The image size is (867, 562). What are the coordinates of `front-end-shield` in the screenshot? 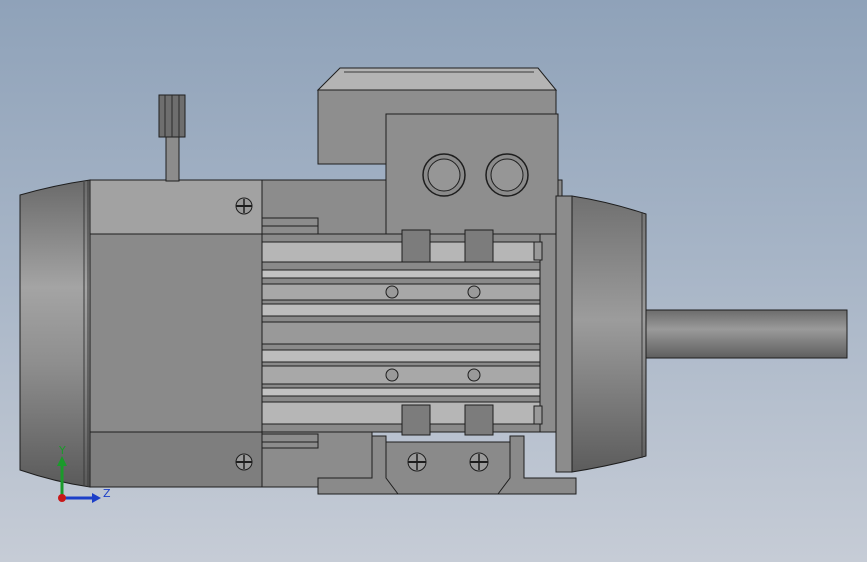 It's located at (590, 334).